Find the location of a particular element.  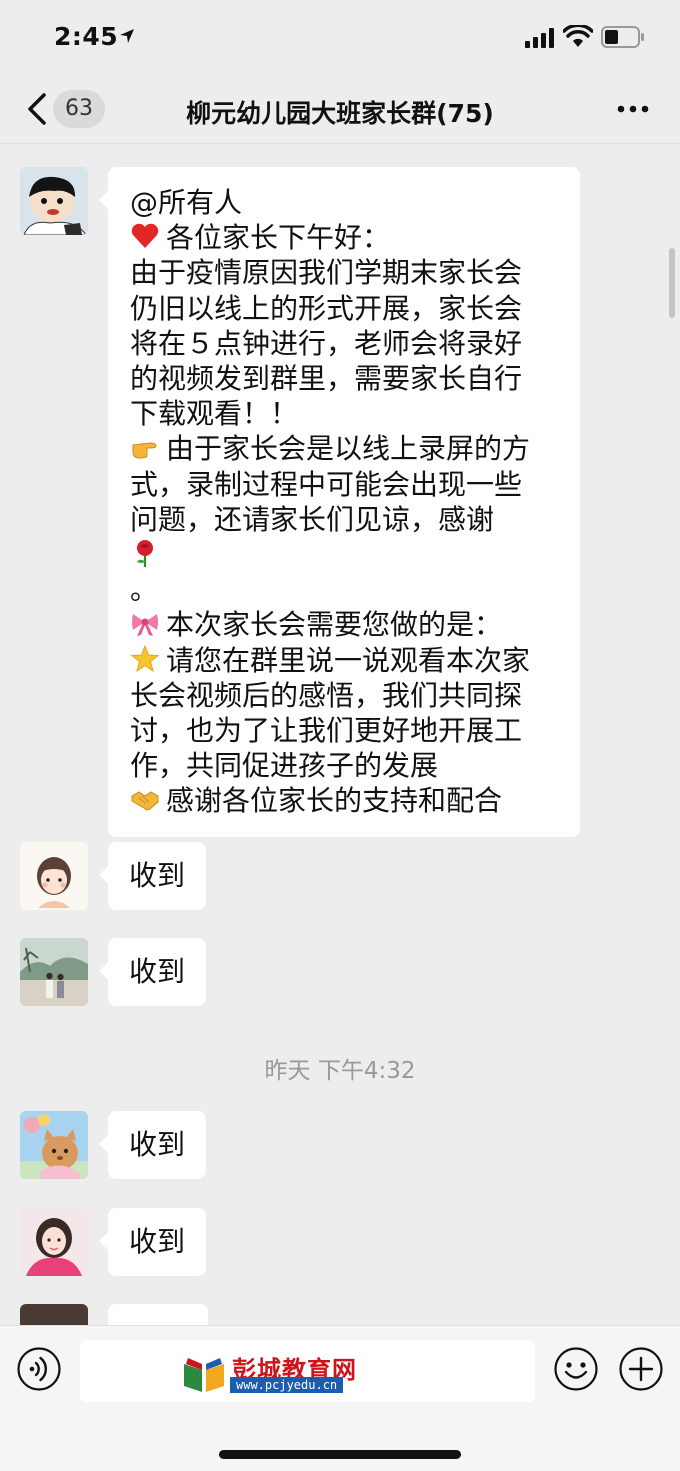

message-text: 讨，也为了让我们更好地开展工 is located at coordinates (326, 731).